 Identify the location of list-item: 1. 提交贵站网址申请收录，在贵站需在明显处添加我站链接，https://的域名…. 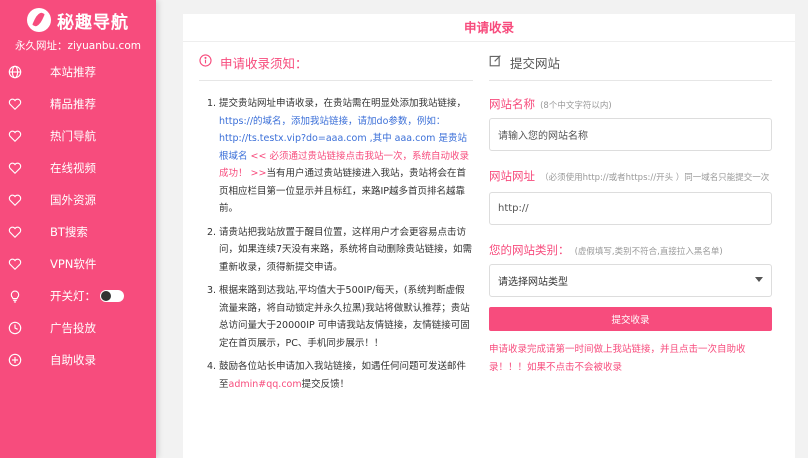
(338, 156).